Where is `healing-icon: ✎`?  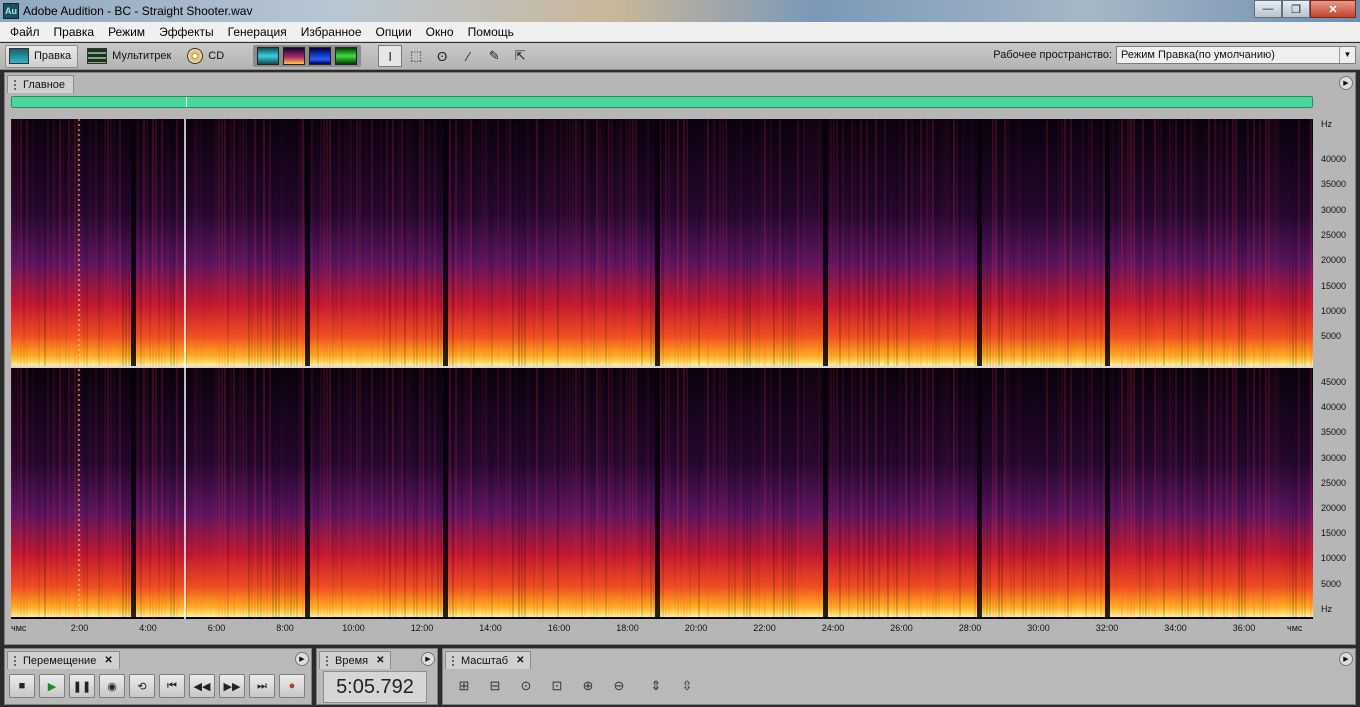 healing-icon: ✎ is located at coordinates (494, 56).